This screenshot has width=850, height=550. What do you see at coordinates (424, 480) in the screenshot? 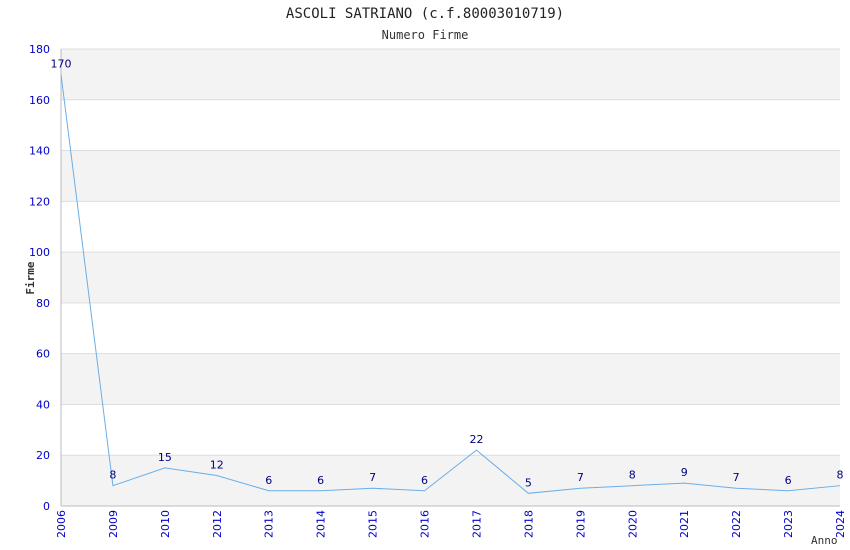
I see `data-label-2016: 6` at bounding box center [424, 480].